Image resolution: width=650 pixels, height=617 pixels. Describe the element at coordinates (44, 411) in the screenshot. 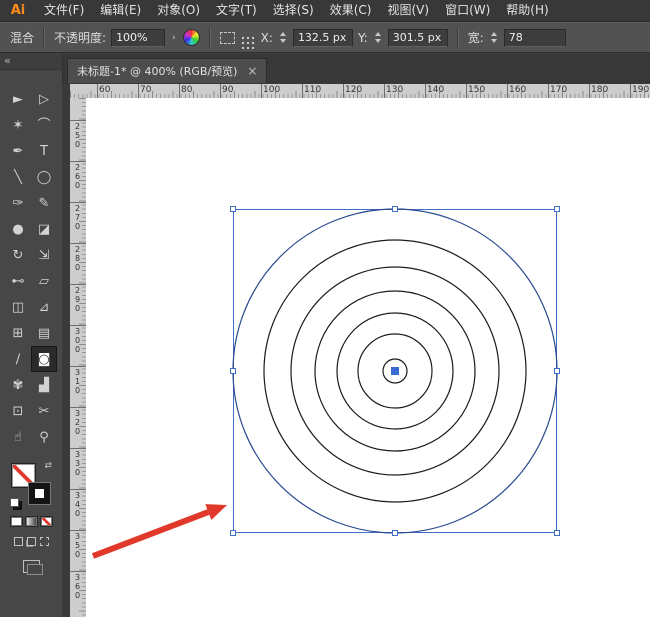

I see `slice-tool: ✂` at that location.